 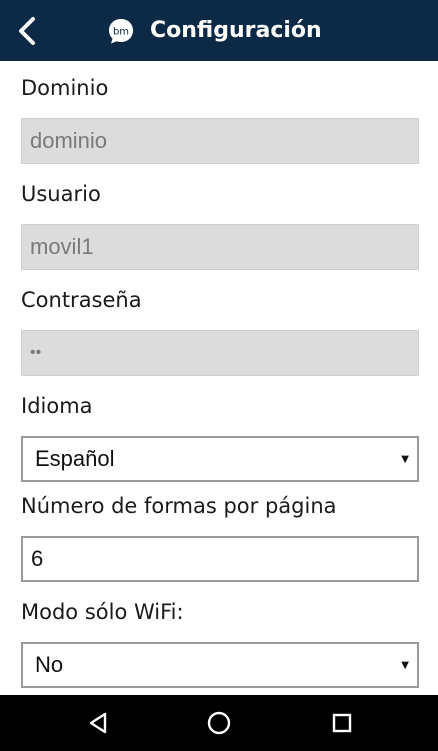 I want to click on forms-per-page-label: Número de formas por página, so click(x=179, y=506).